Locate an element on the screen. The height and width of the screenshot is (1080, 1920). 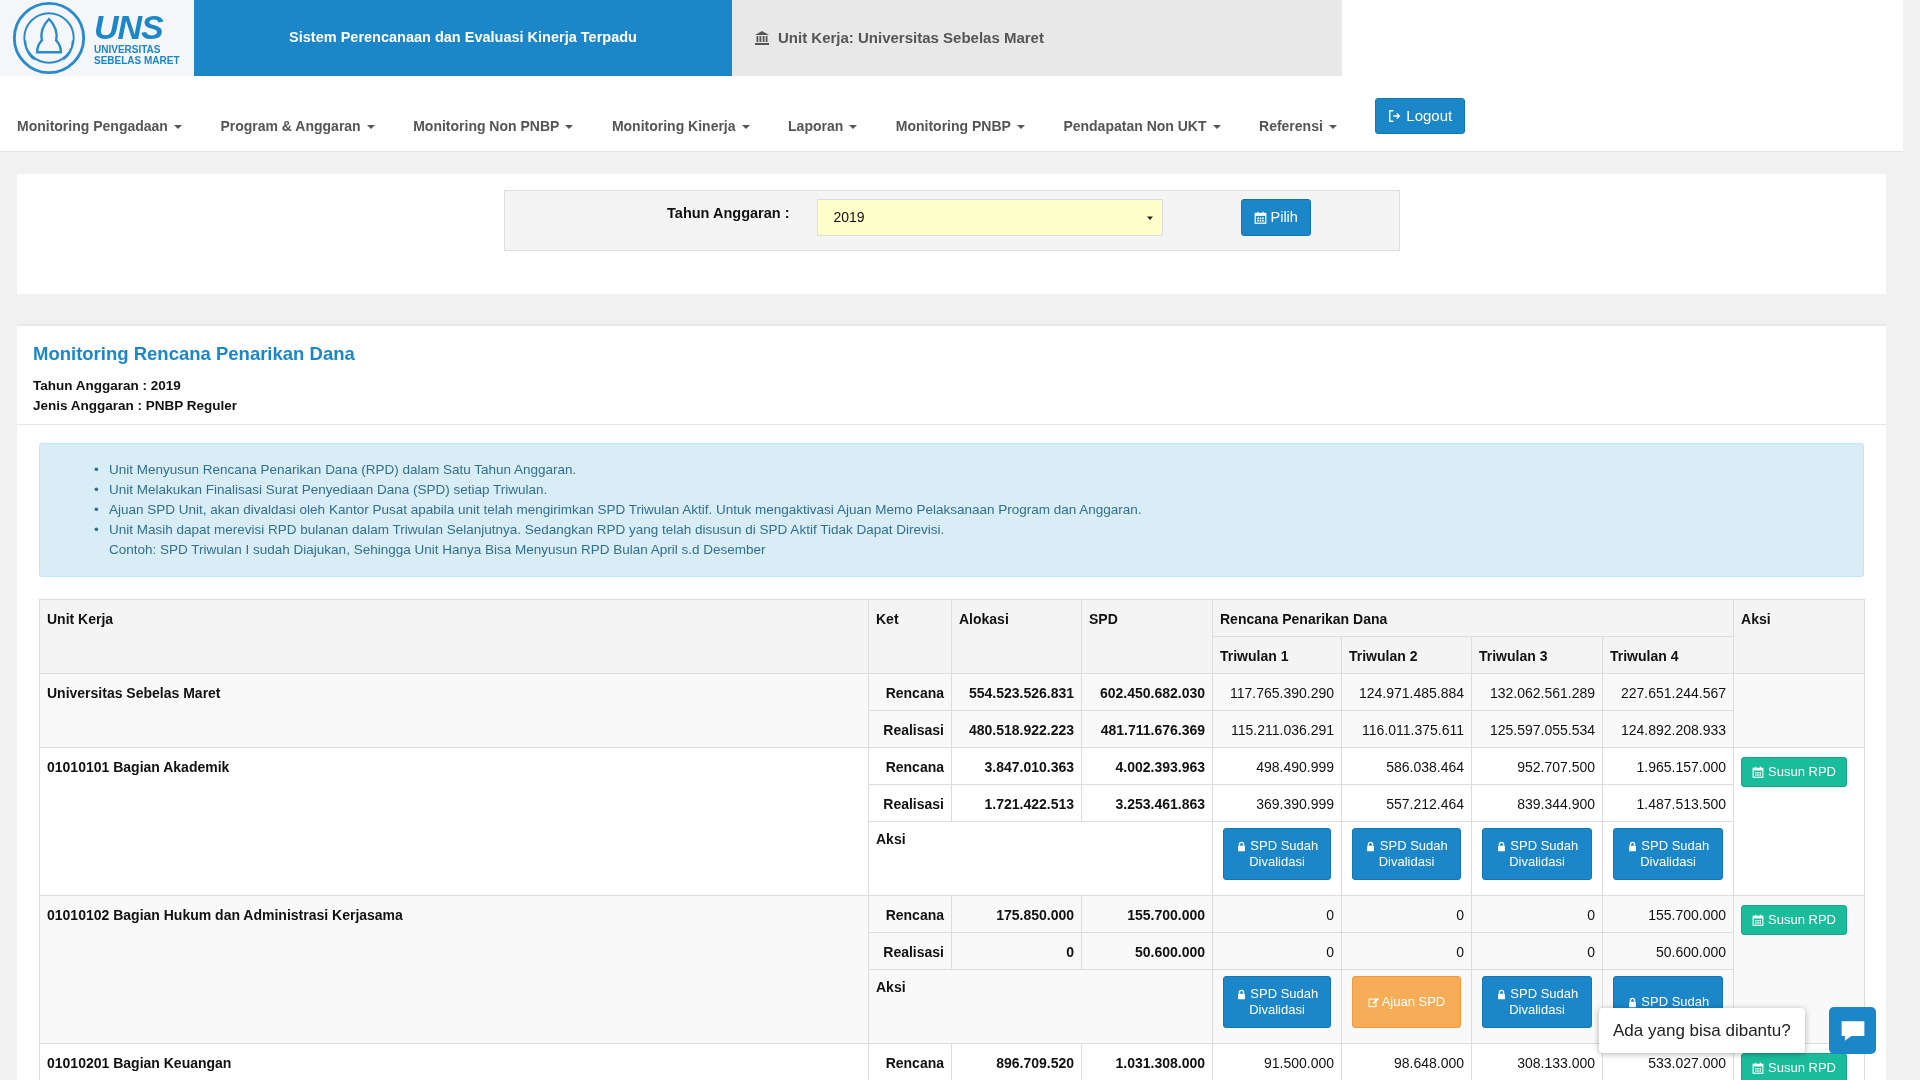
table-cell: 3.253.461.863 is located at coordinates (1147, 803).